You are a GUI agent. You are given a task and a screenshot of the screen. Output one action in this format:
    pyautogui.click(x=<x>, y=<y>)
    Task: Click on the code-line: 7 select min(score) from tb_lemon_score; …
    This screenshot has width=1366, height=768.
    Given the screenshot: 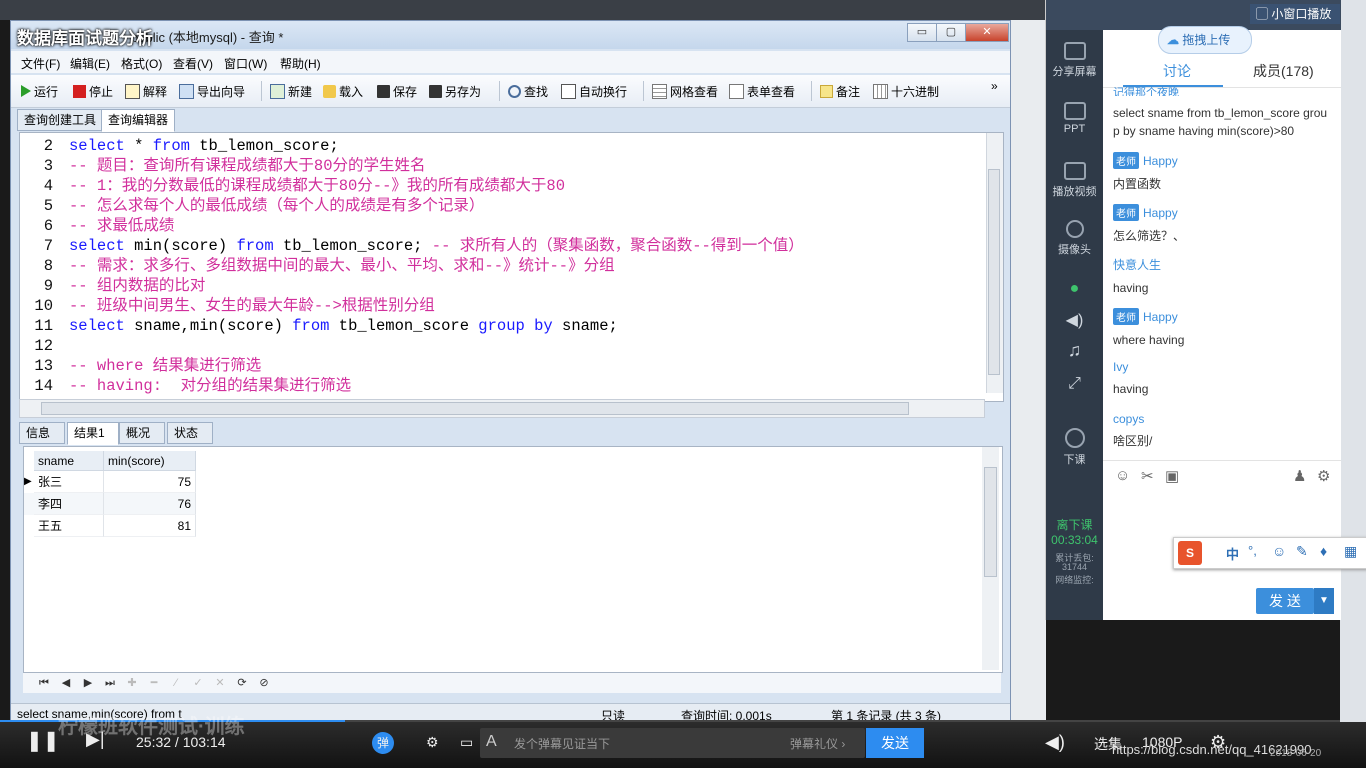 What is the action you would take?
    pyautogui.click(x=500, y=246)
    